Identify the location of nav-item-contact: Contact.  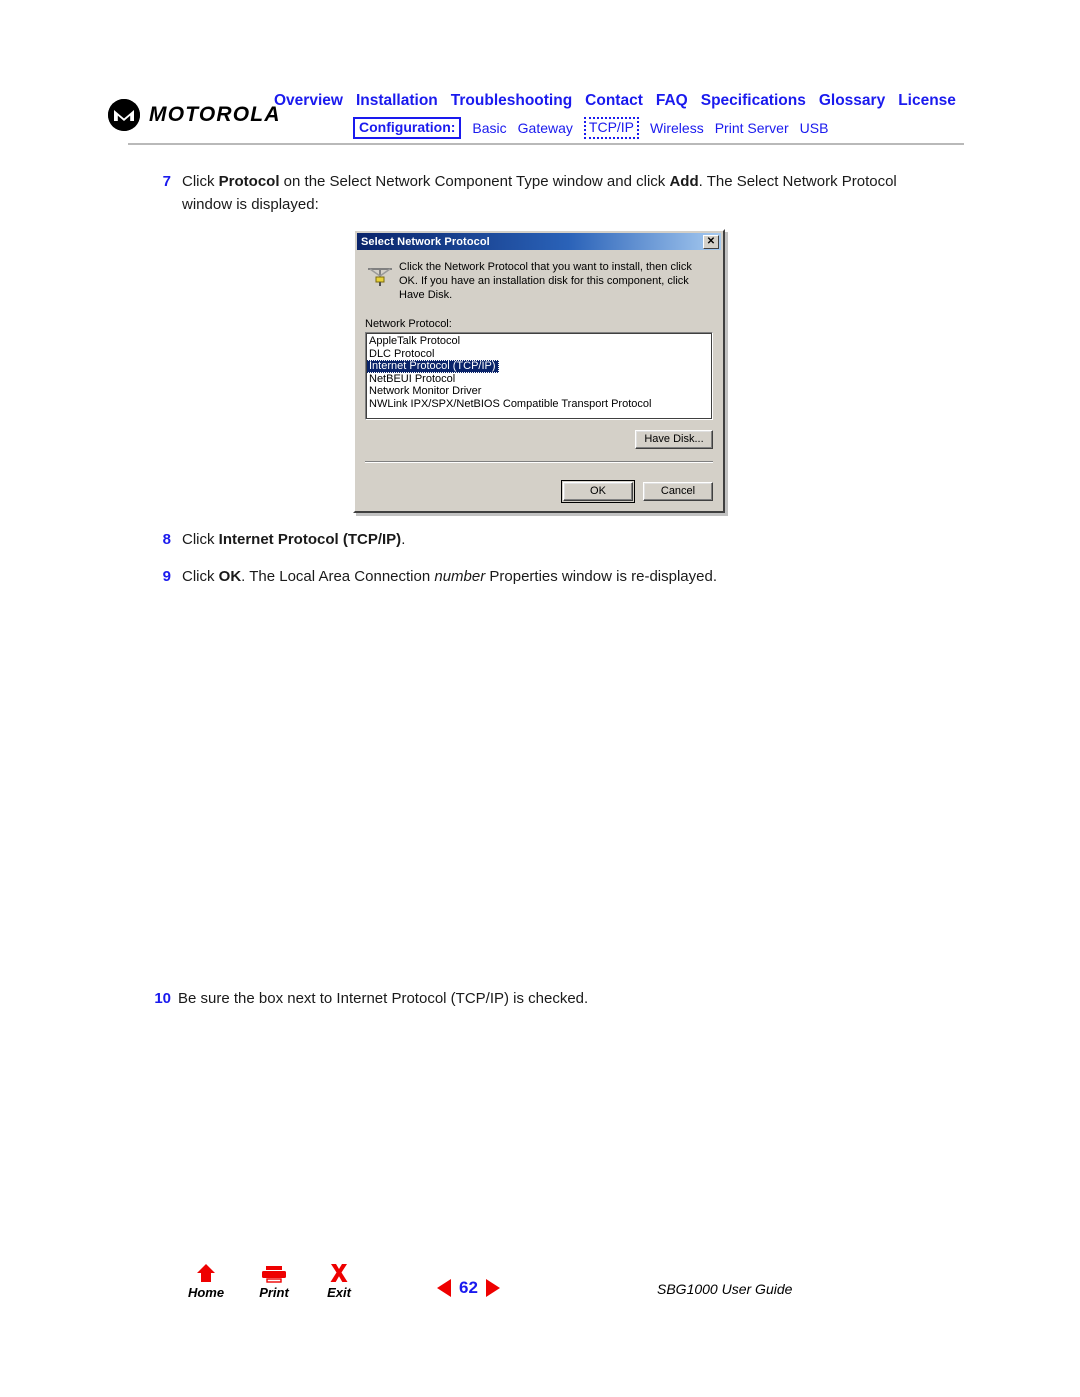
(614, 101).